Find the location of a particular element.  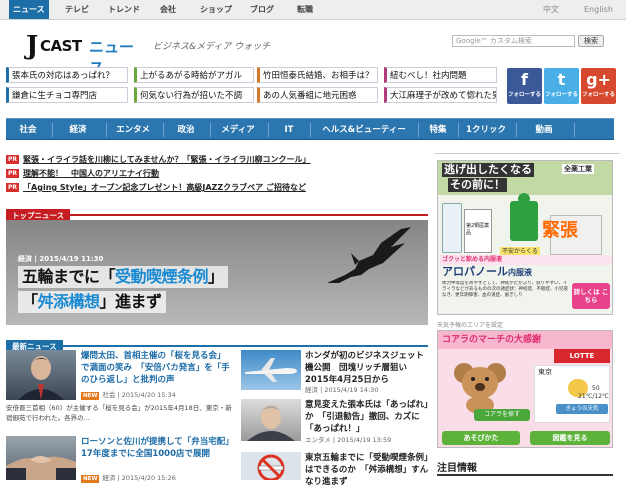

nav-it: IT is located at coordinates (289, 130).